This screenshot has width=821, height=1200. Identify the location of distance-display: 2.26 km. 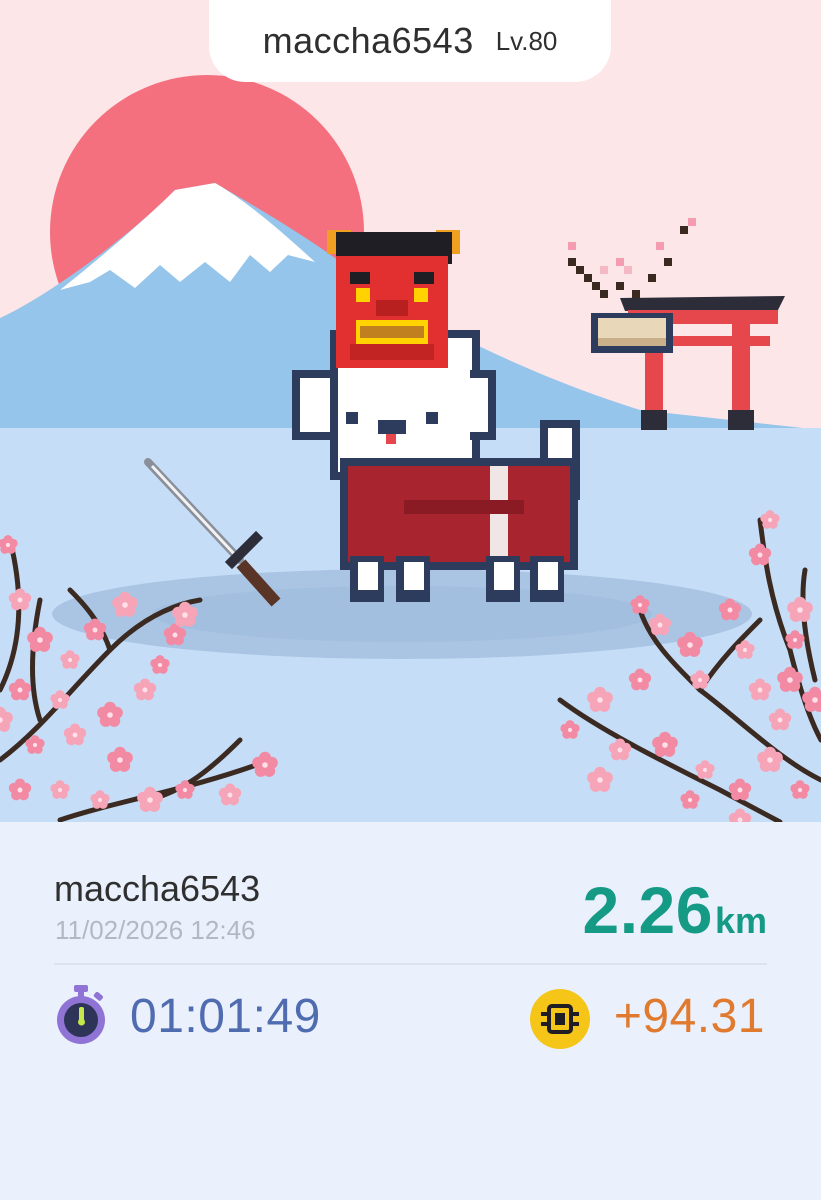
(675, 910).